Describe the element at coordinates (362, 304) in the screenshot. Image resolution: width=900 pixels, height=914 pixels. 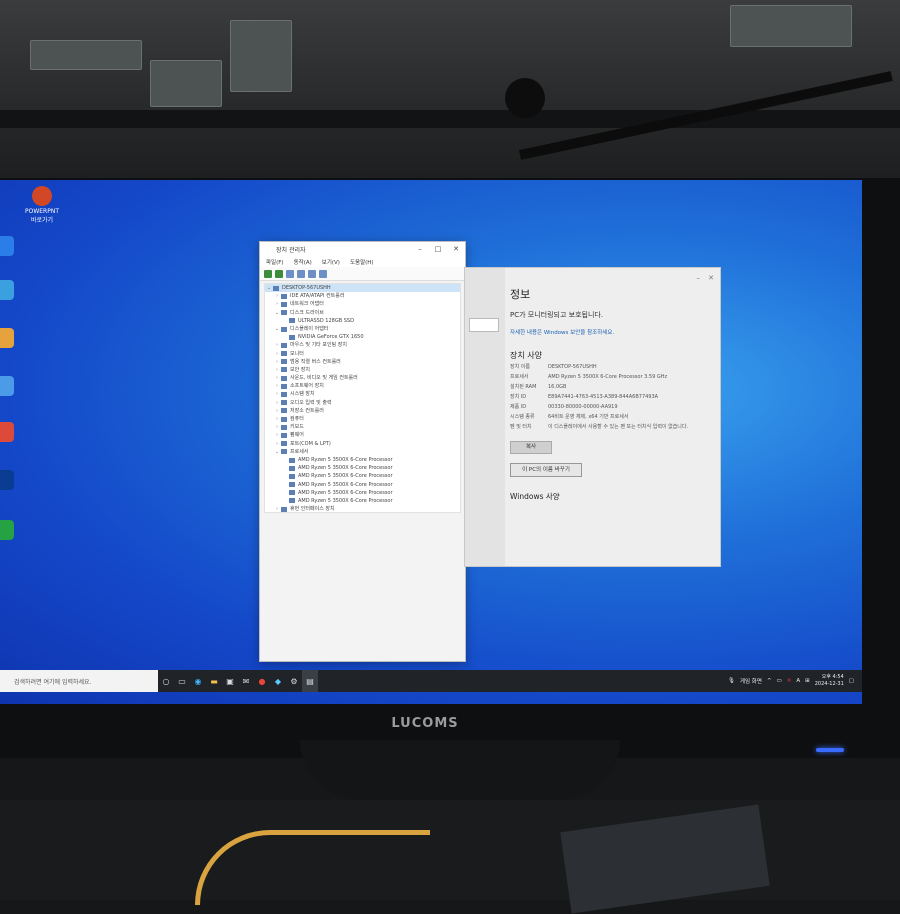
I see `tree-item: › 네트워크 어댑터` at that location.